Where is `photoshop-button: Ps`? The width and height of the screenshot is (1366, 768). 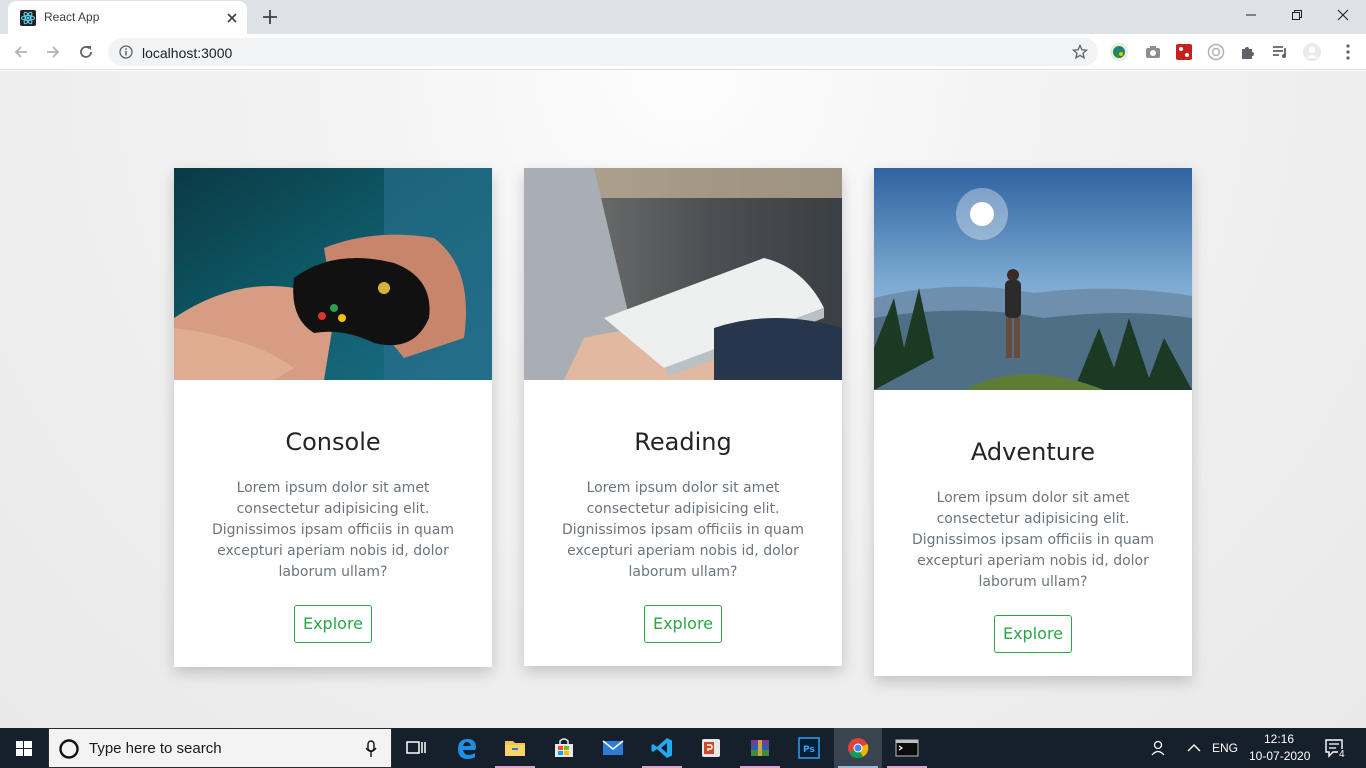
photoshop-button: Ps is located at coordinates (809, 748).